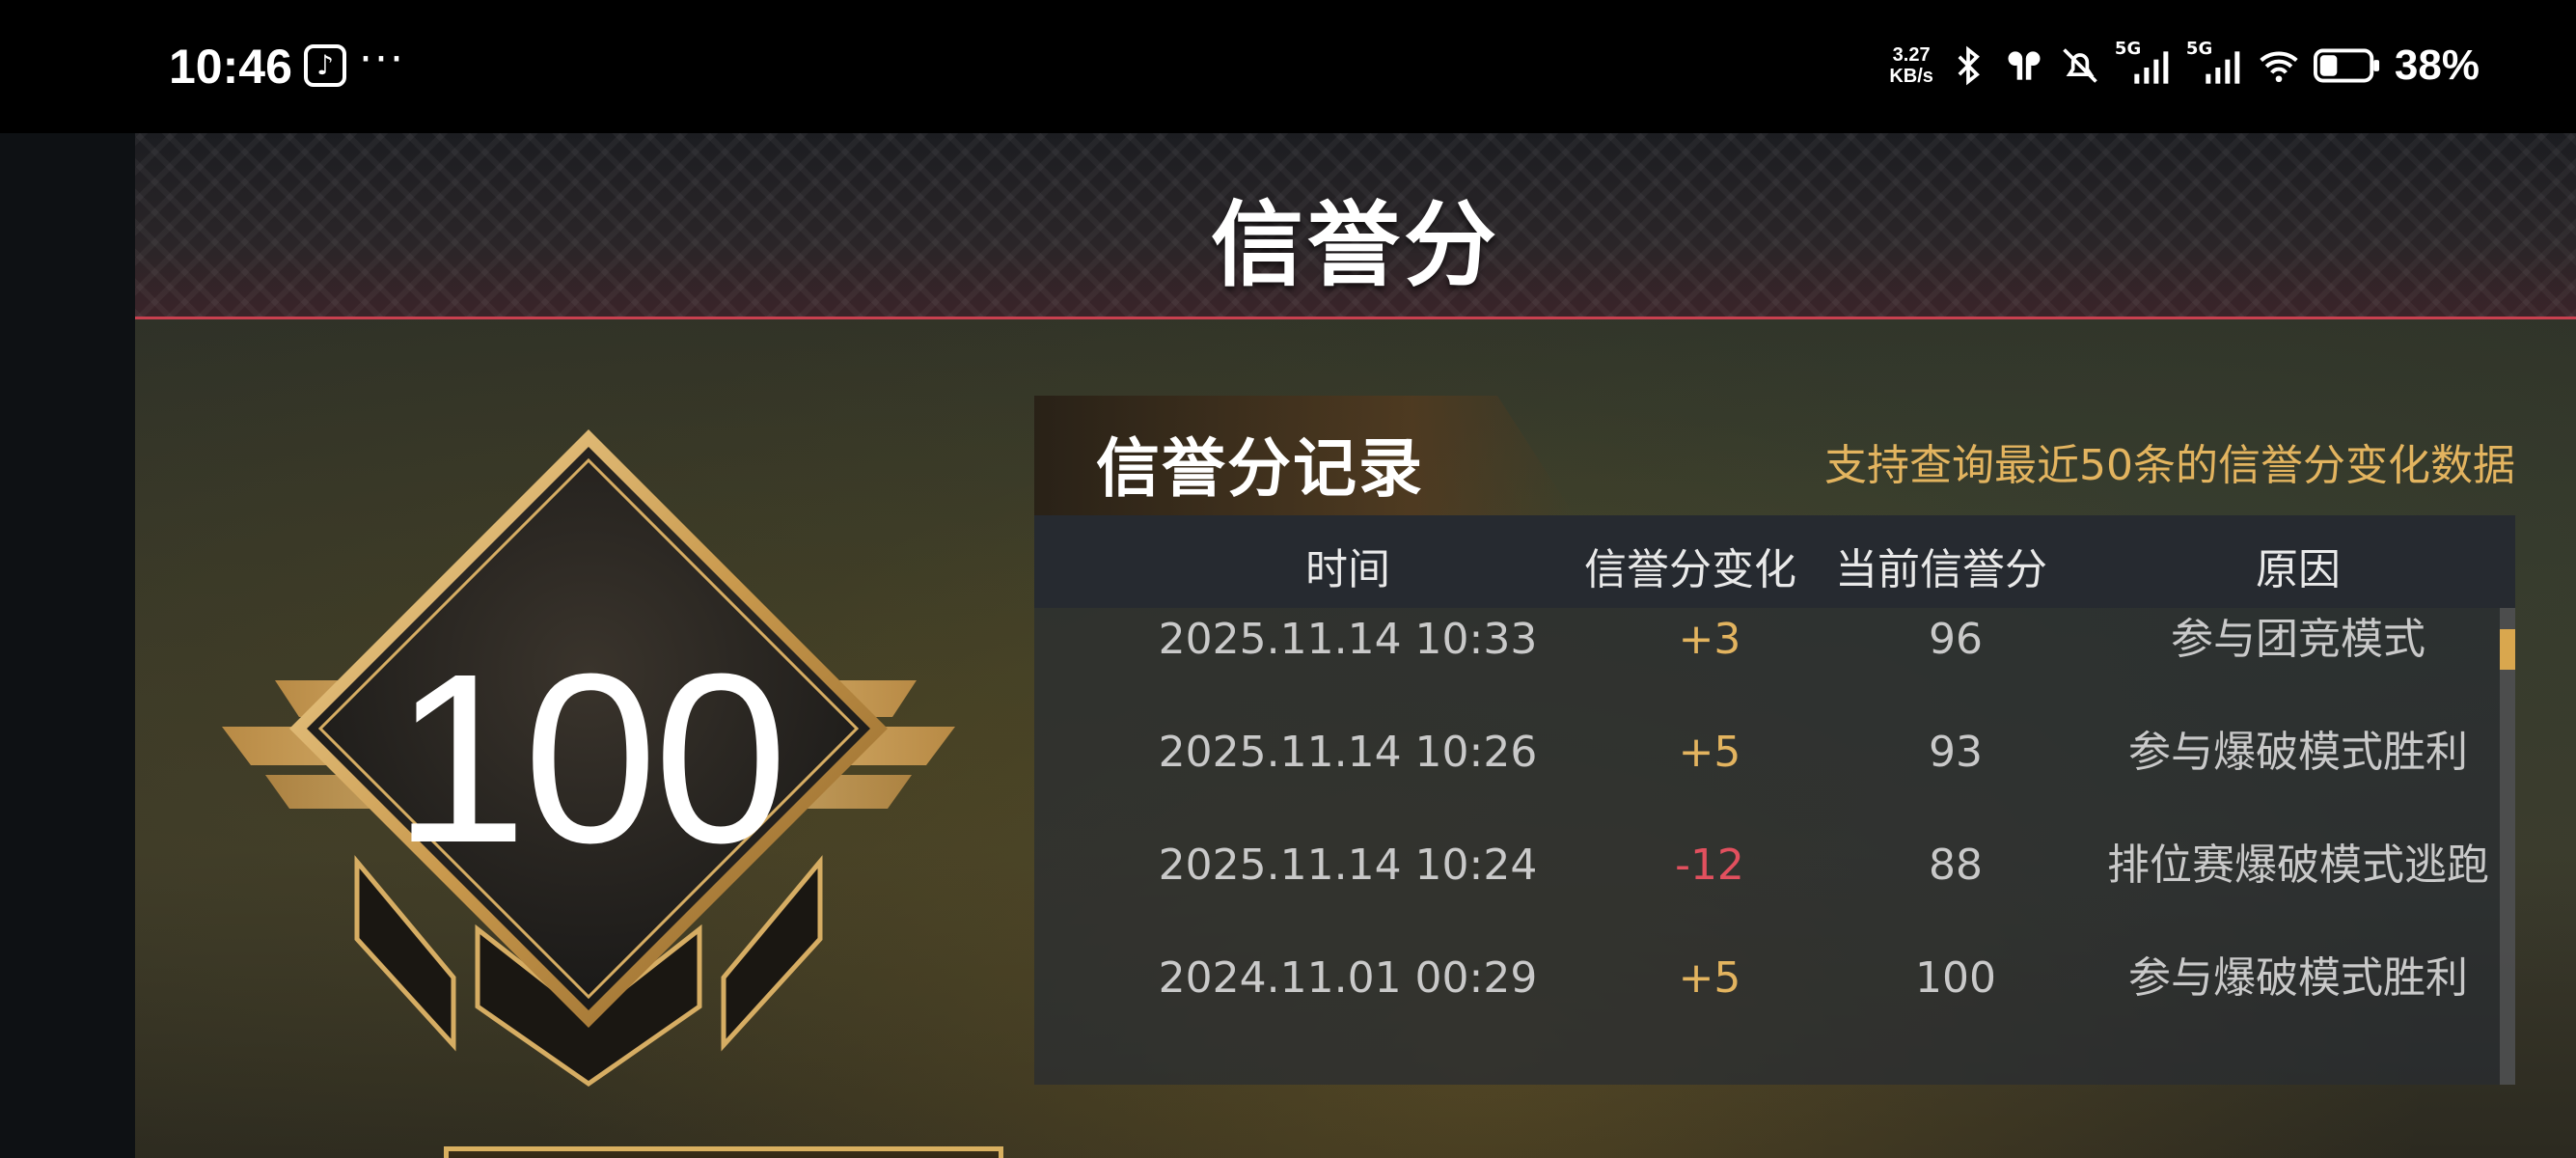 This screenshot has height=1158, width=2576. I want to click on bottom-button, so click(723, 1152).